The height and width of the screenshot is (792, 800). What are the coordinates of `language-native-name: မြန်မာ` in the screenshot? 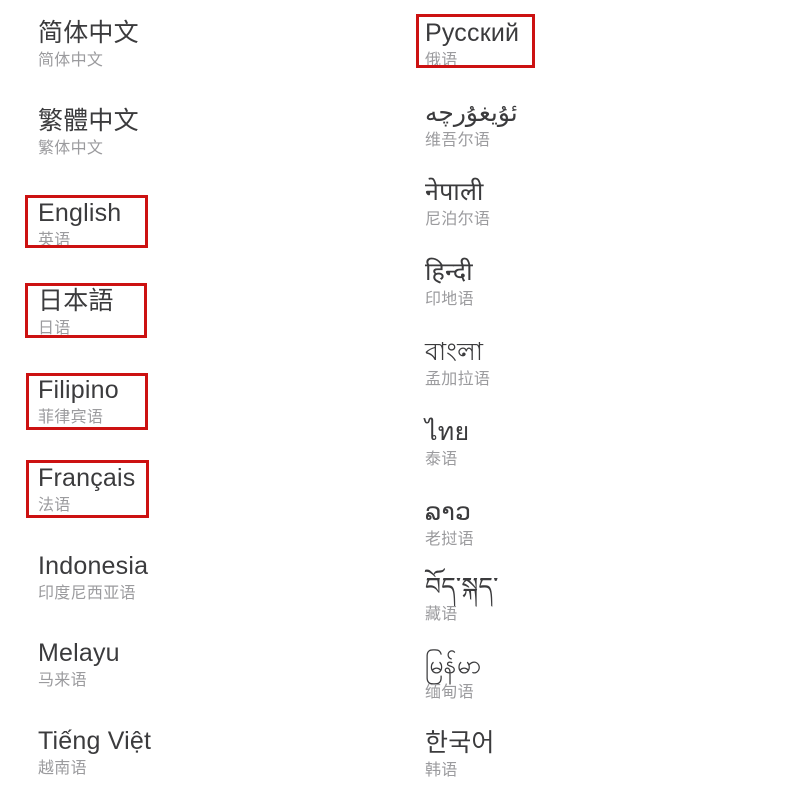 It's located at (453, 665).